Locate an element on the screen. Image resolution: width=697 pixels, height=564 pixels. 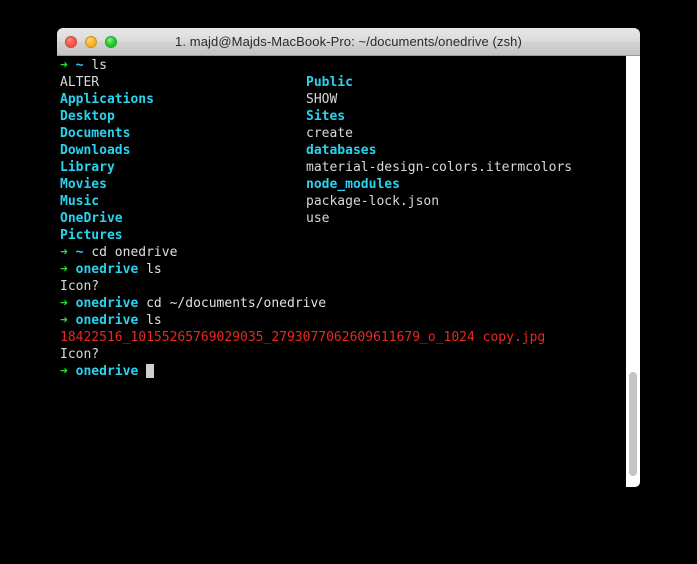
listing-entry: SHOW is located at coordinates (322, 99).